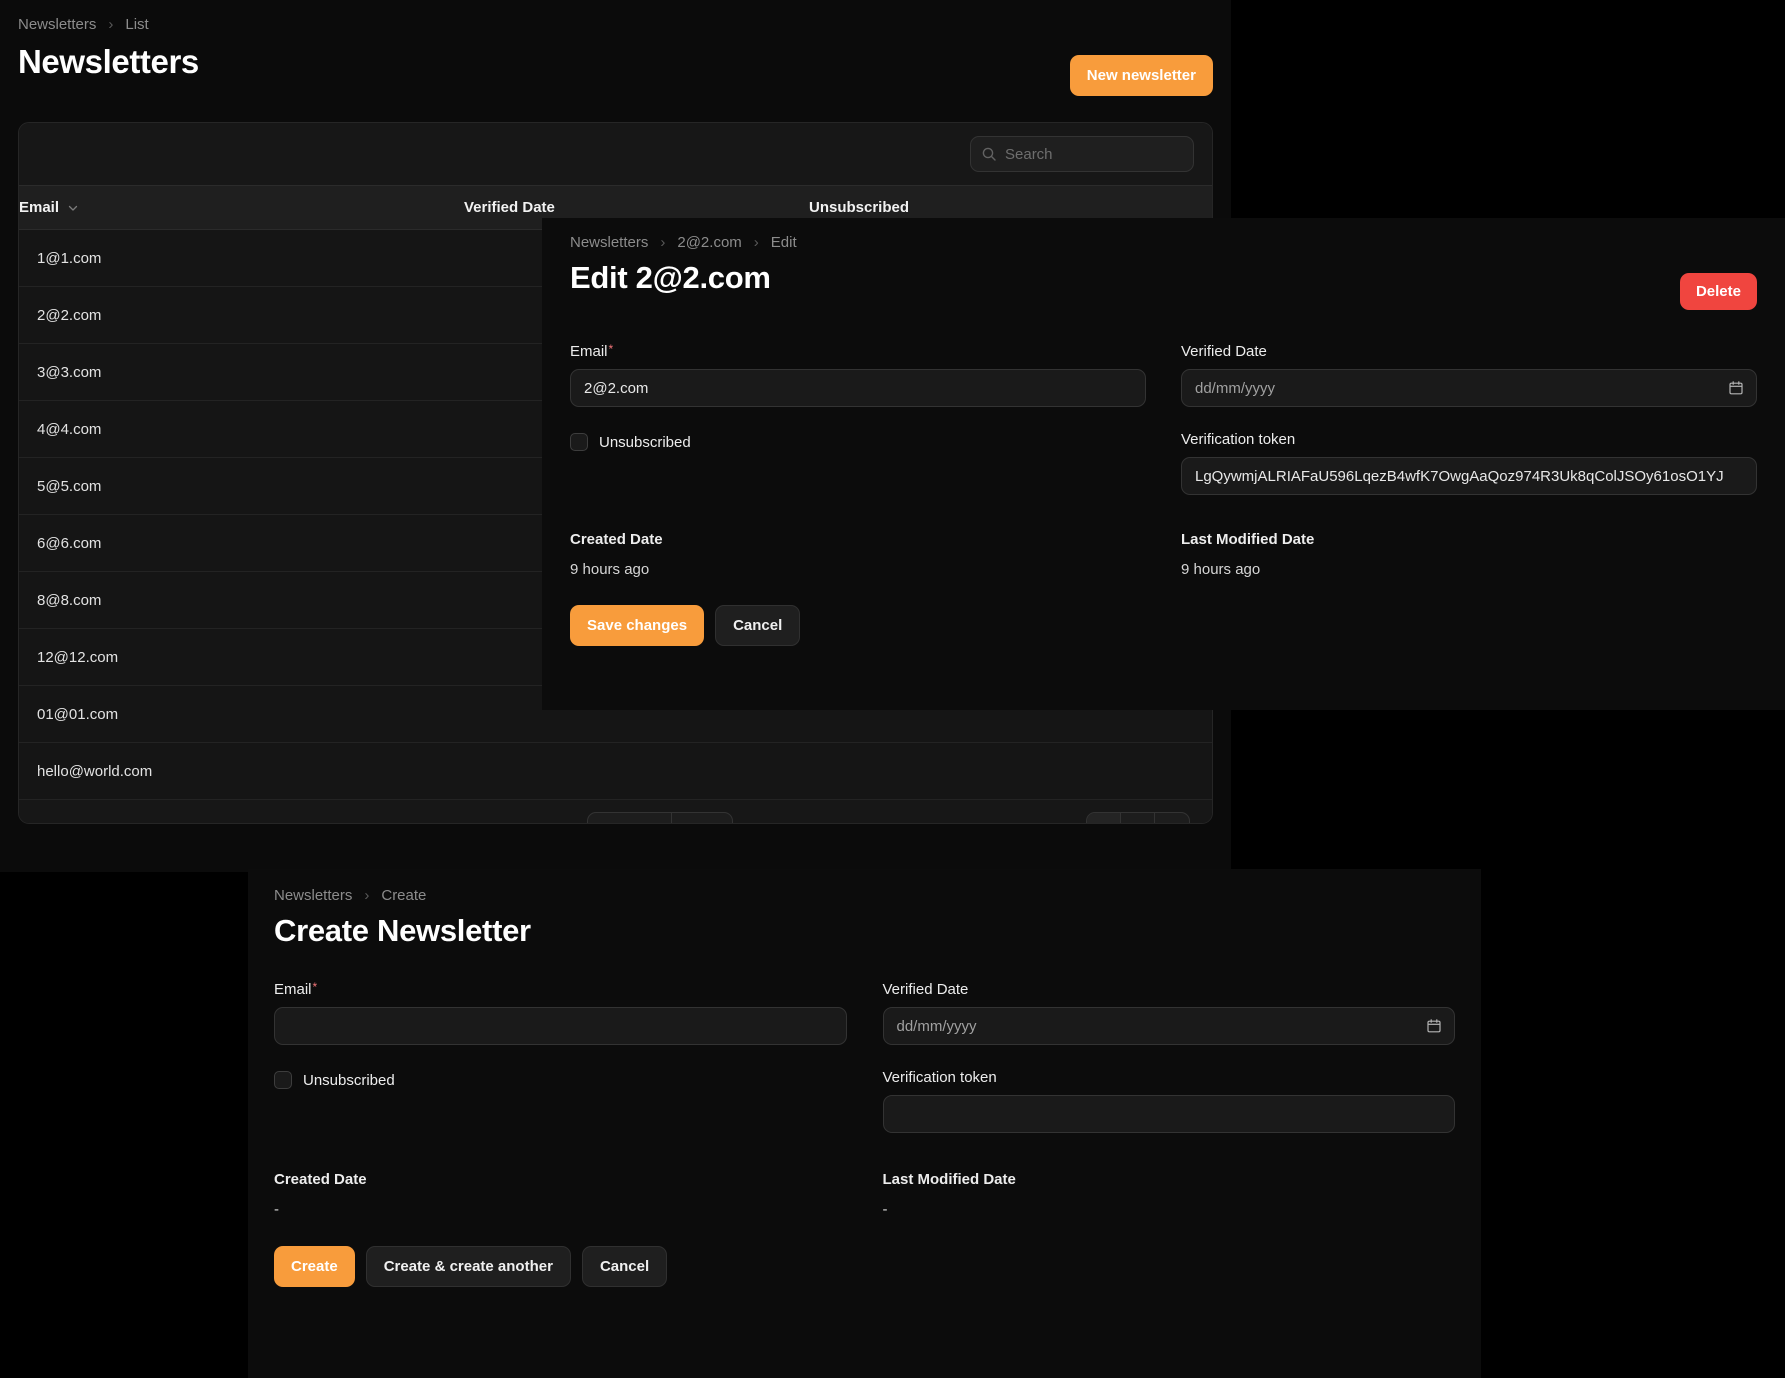  I want to click on cell-email: hello@world.com, so click(241, 771).